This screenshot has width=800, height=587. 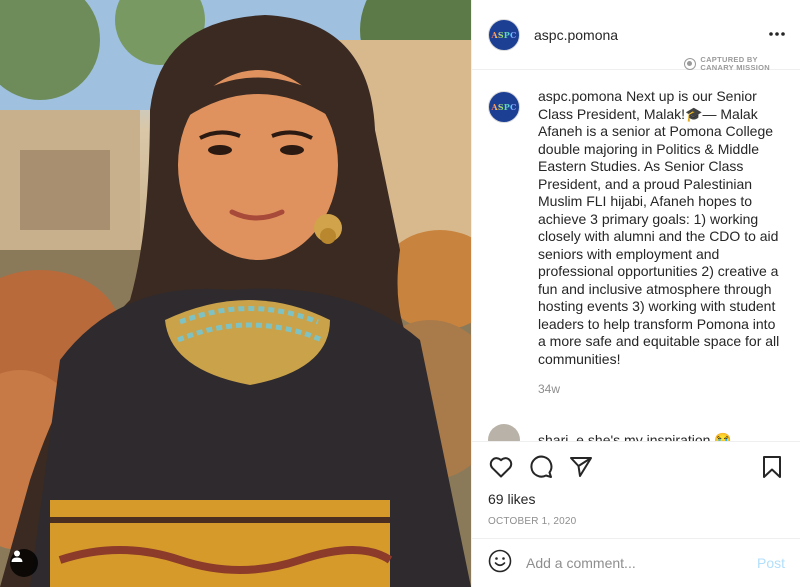 I want to click on watermark-line2: CANARY MISSION, so click(x=735, y=67).